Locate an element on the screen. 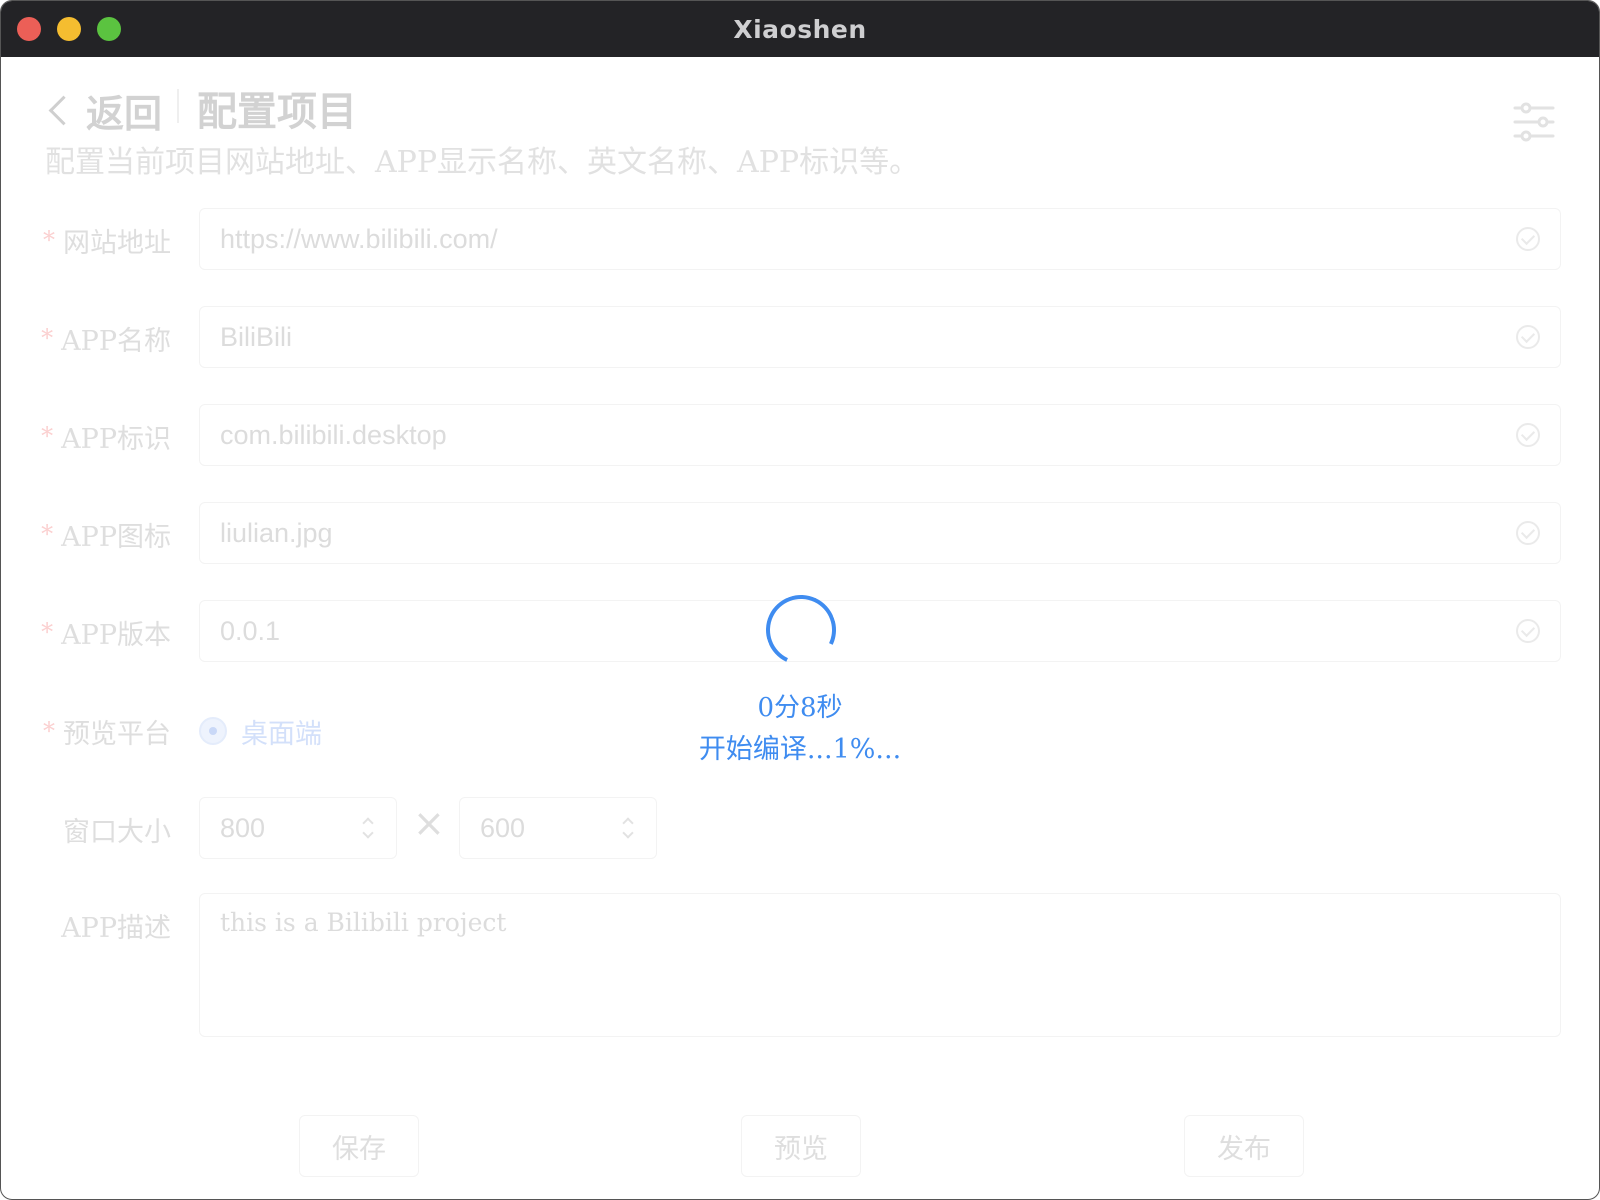 The width and height of the screenshot is (1600, 1200). title-bar: Xiaoshen is located at coordinates (800, 29).